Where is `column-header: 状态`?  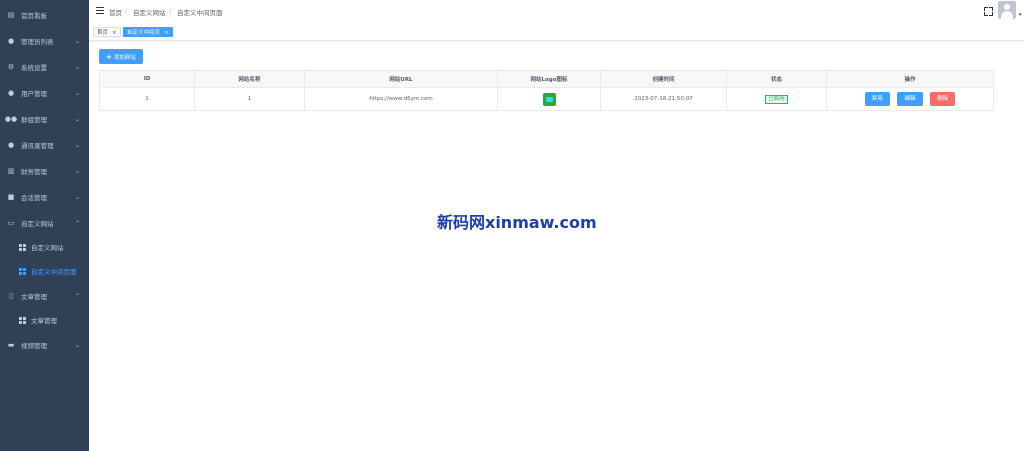
column-header: 状态 is located at coordinates (776, 79).